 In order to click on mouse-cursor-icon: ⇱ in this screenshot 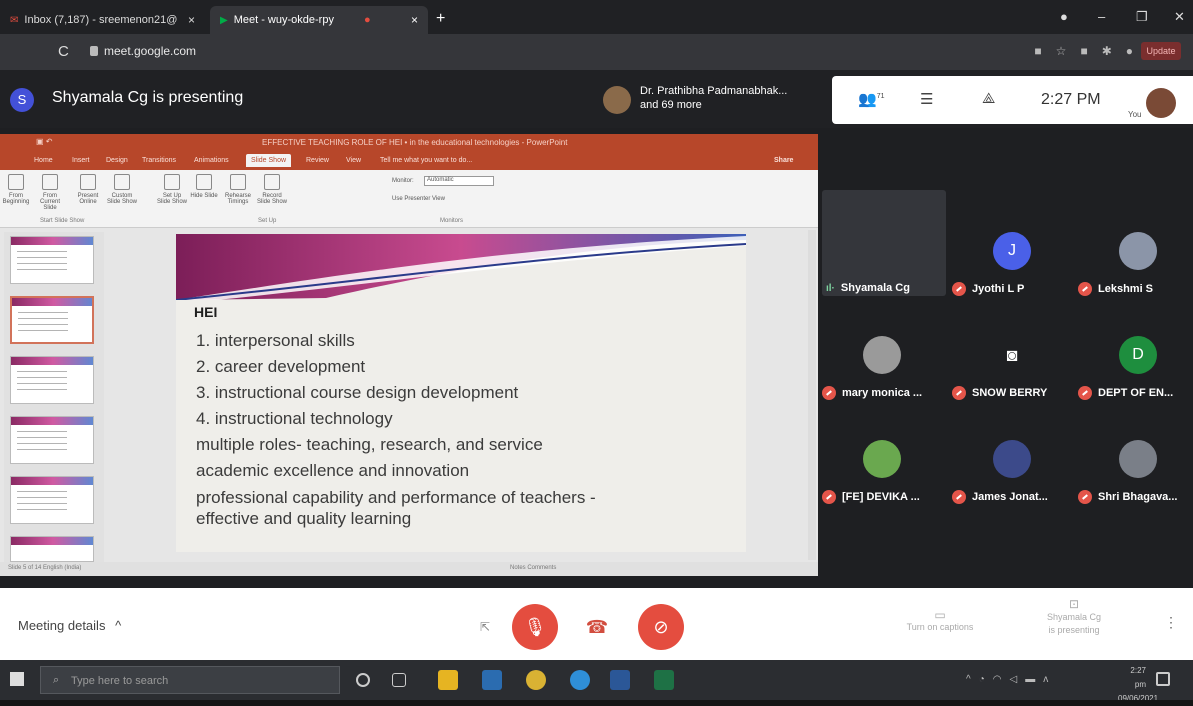, I will do `click(485, 627)`.